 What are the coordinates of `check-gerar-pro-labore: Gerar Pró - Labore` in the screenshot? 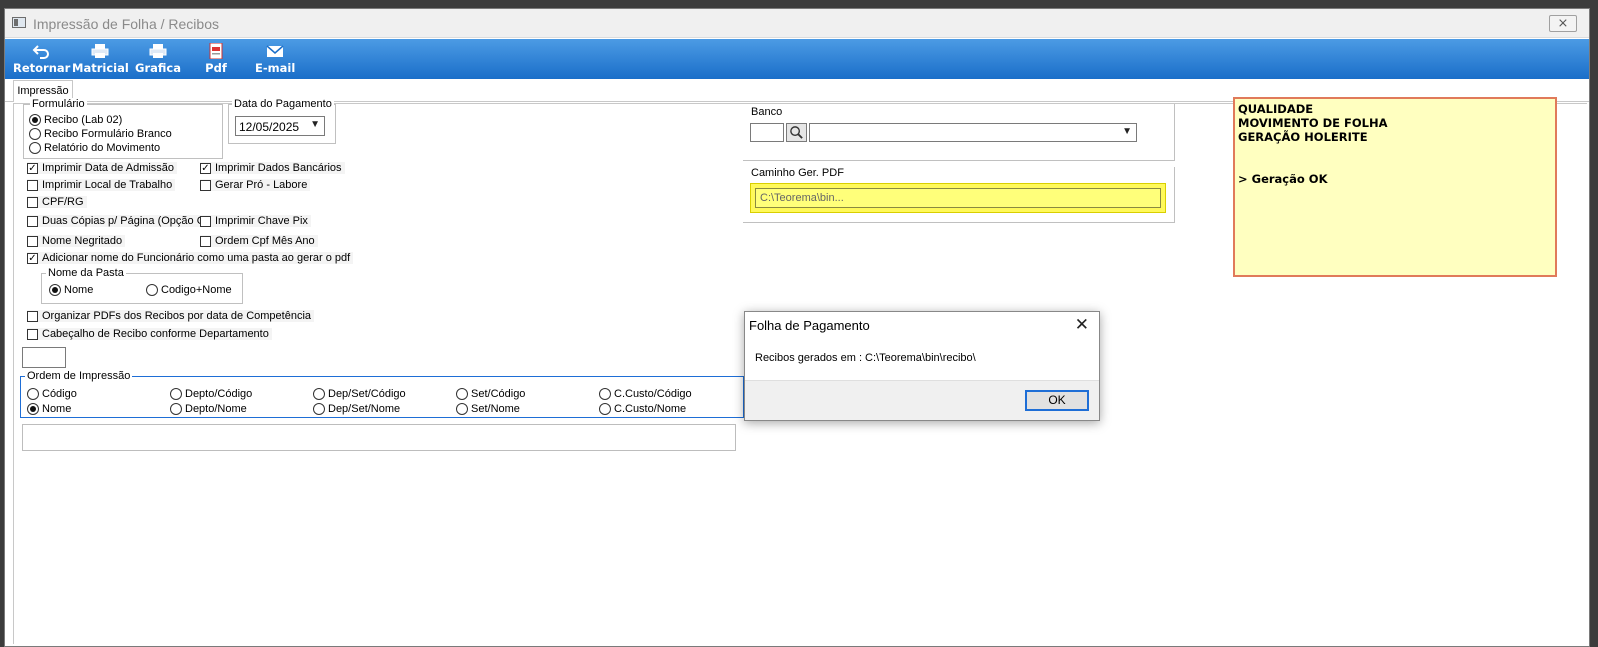 It's located at (255, 185).